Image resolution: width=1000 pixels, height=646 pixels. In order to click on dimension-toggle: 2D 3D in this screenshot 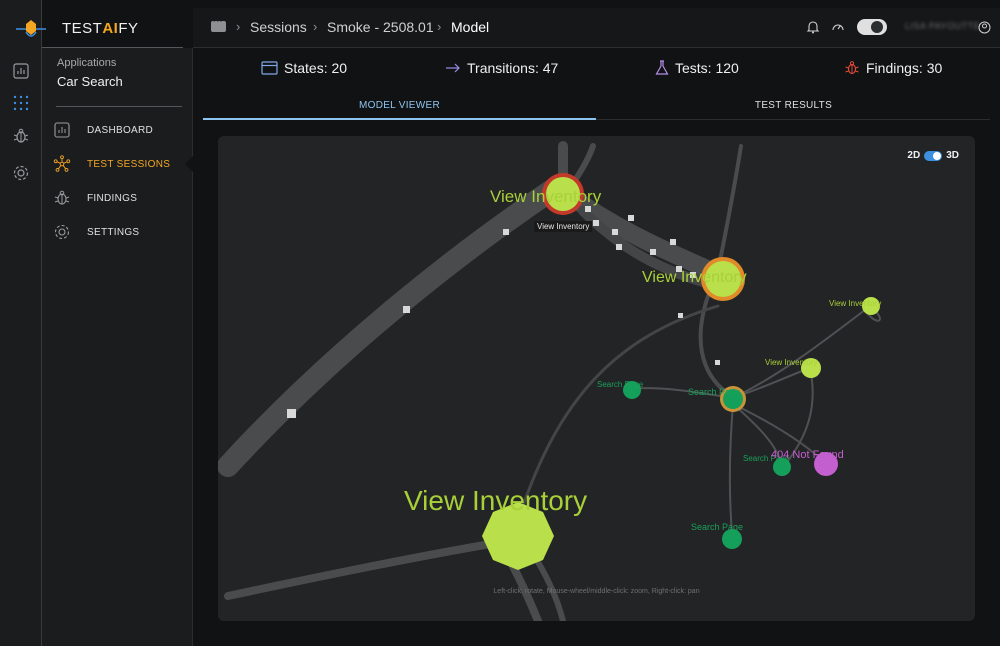, I will do `click(933, 155)`.